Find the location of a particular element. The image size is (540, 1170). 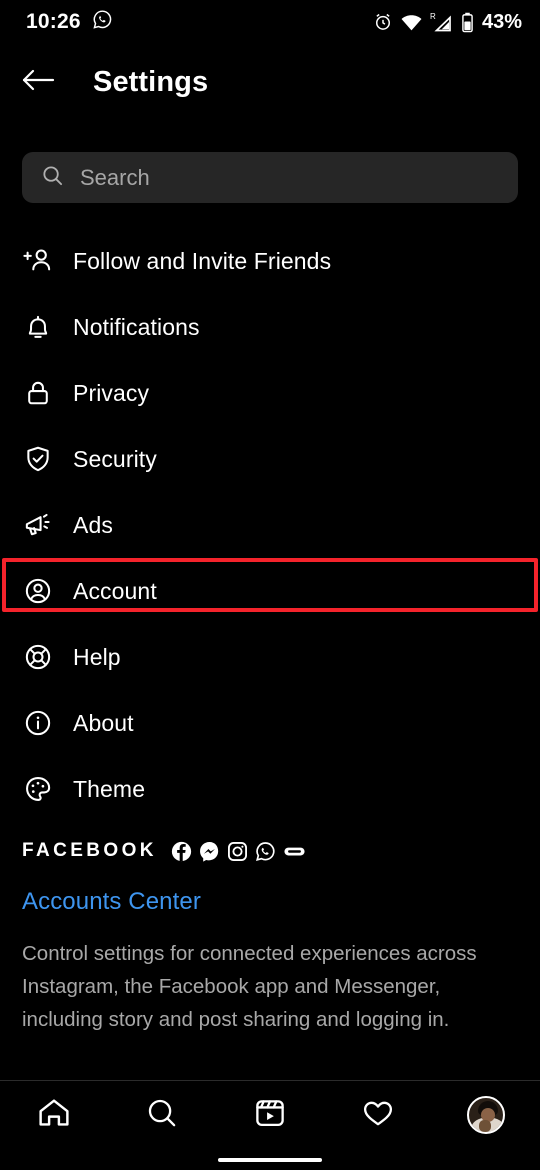

menu-item-label: Help is located at coordinates (97, 656).